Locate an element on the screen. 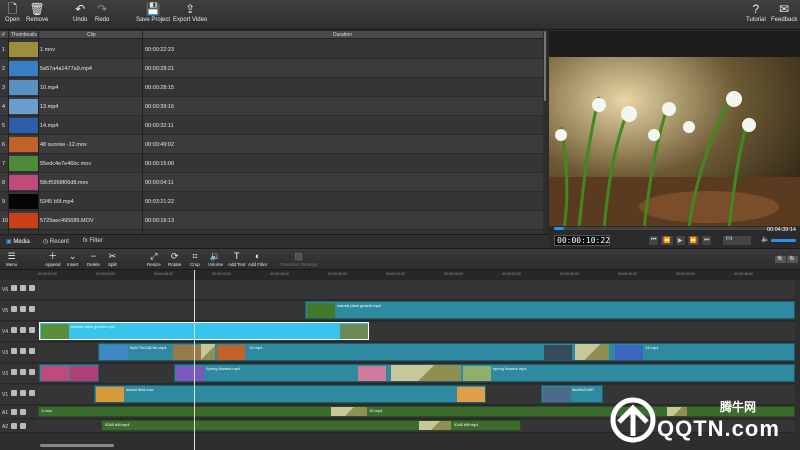 This screenshot has height=450, width=800. resize-button: ⤢ Resize is located at coordinates (154, 259).